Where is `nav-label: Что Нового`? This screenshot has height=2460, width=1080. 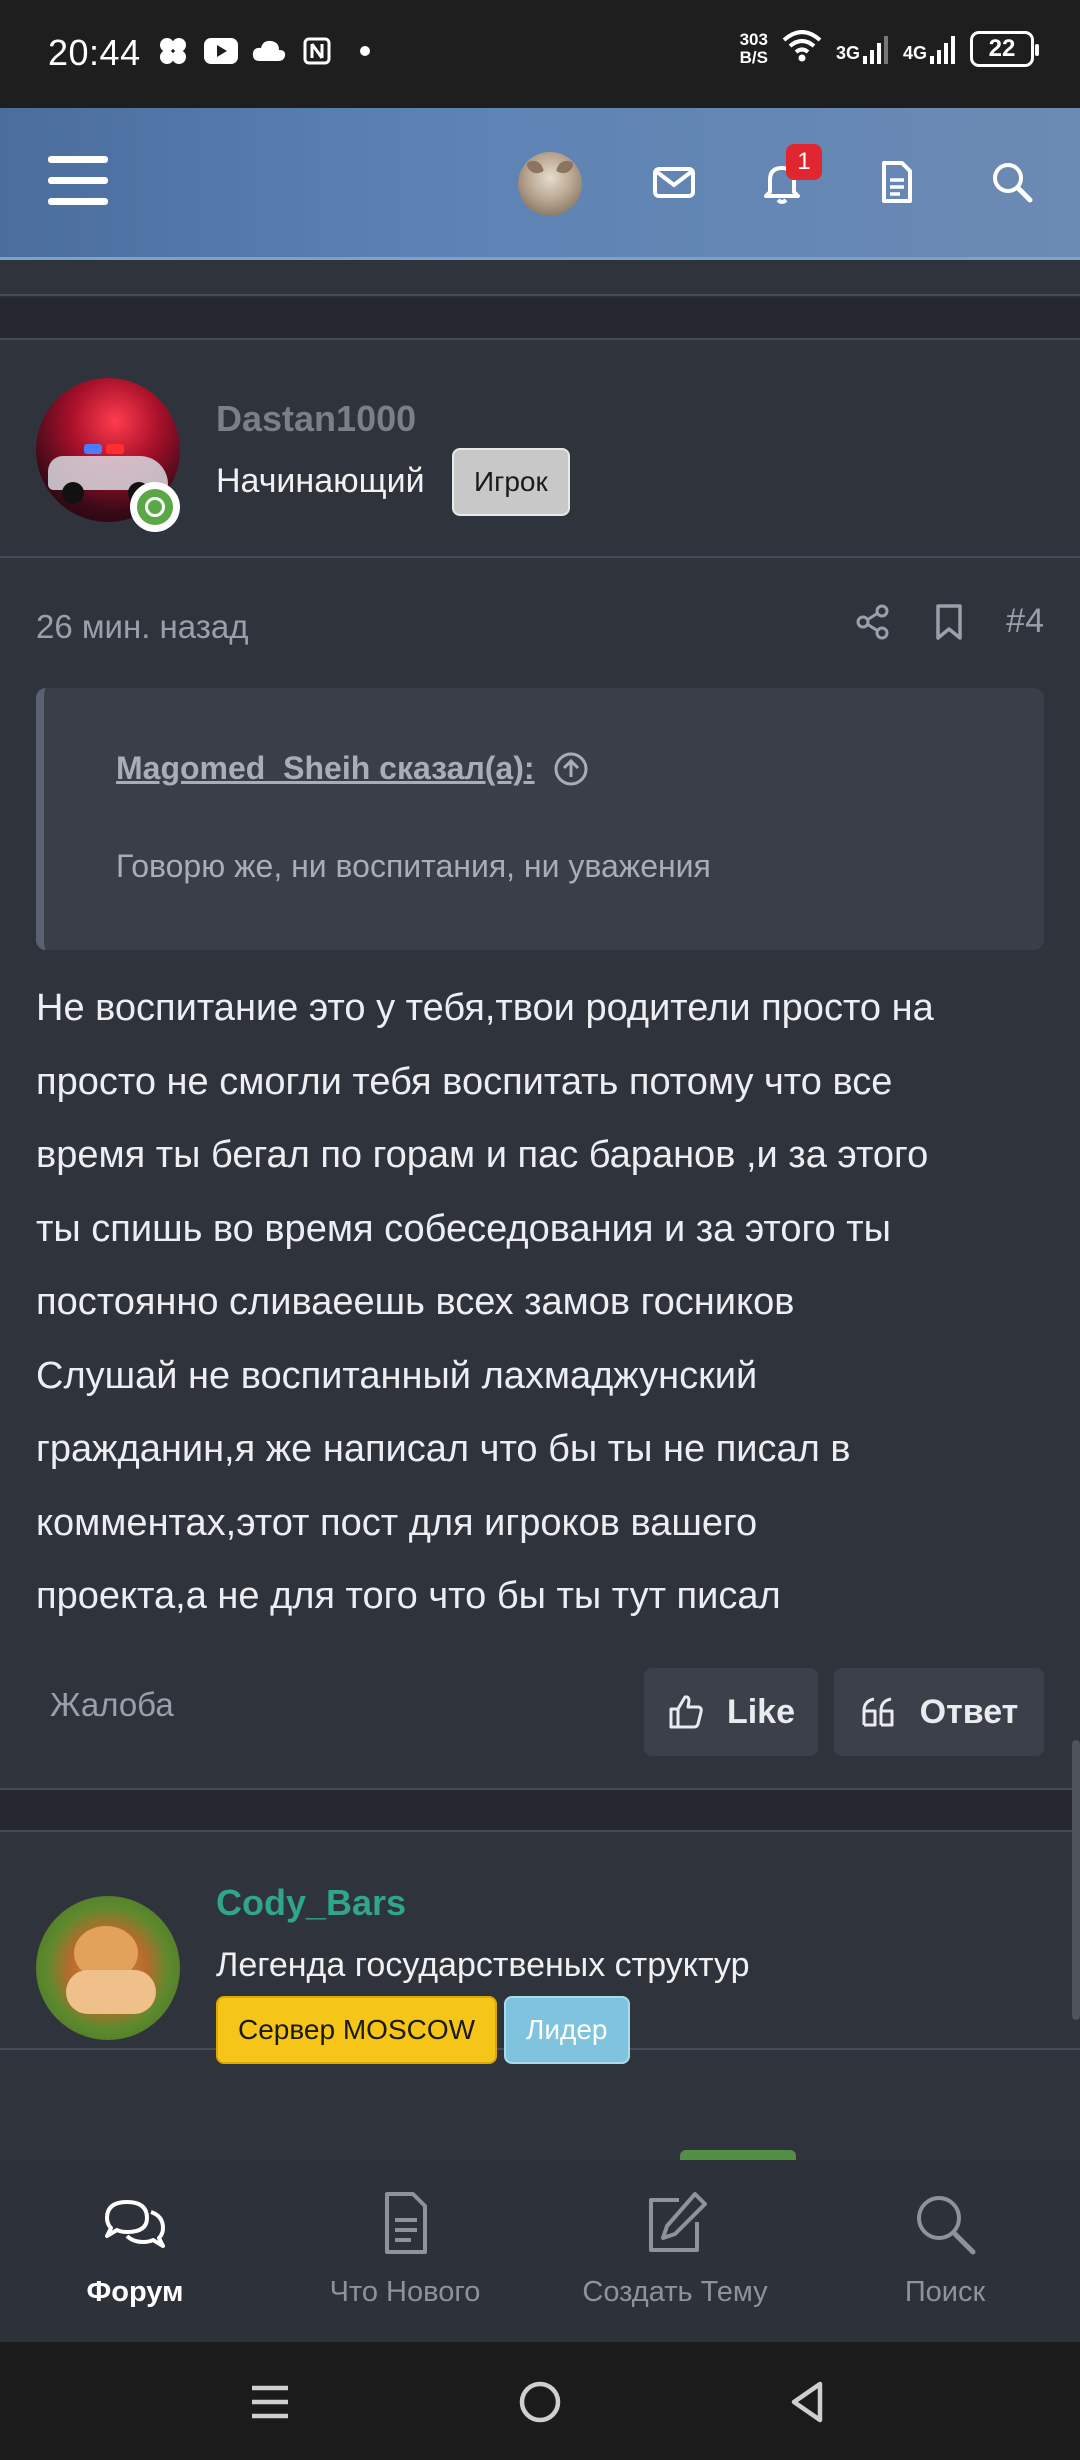 nav-label: Что Нового is located at coordinates (405, 2292).